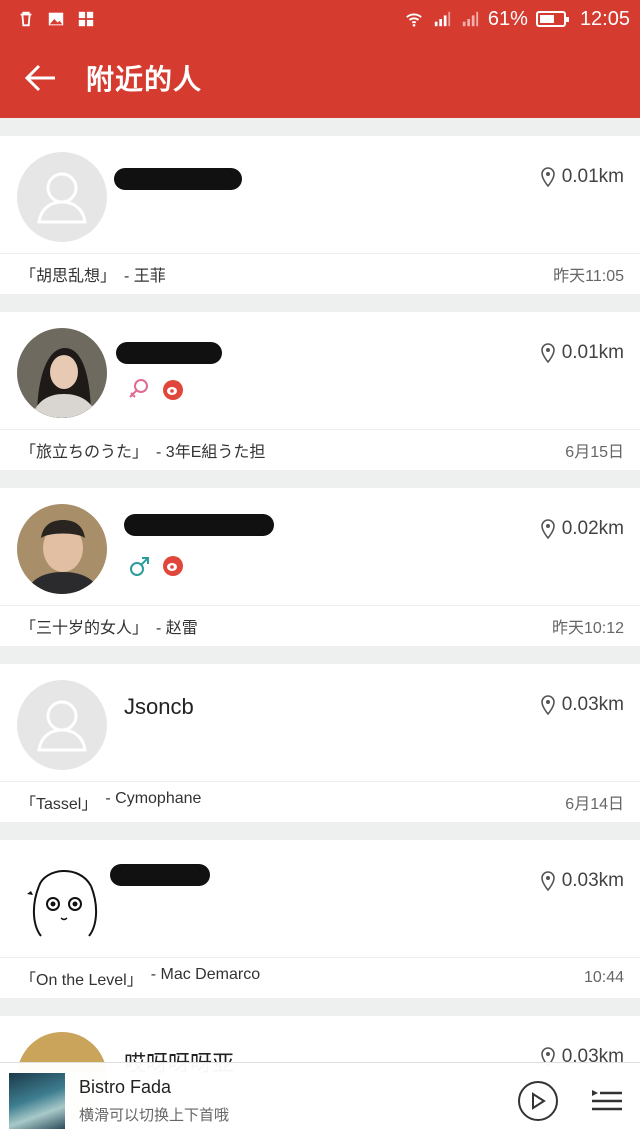 This screenshot has width=640, height=1138. Describe the element at coordinates (320, 743) in the screenshot. I see `list-item: Jsoncb 0.03km 「Tassel」 - Cymophane 6月14日` at that location.